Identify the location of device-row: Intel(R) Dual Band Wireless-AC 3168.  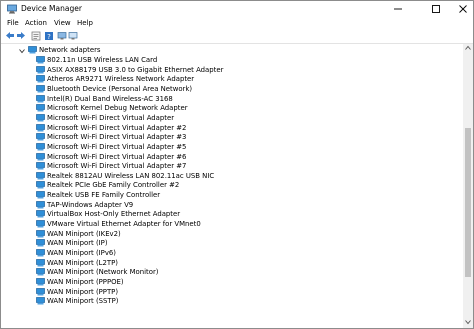
(232, 100).